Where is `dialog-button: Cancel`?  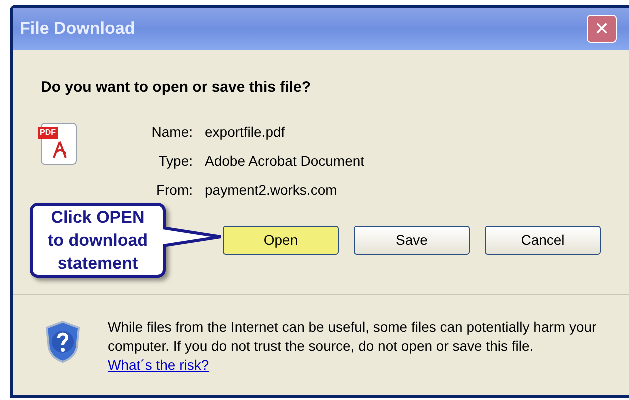 dialog-button: Cancel is located at coordinates (543, 240).